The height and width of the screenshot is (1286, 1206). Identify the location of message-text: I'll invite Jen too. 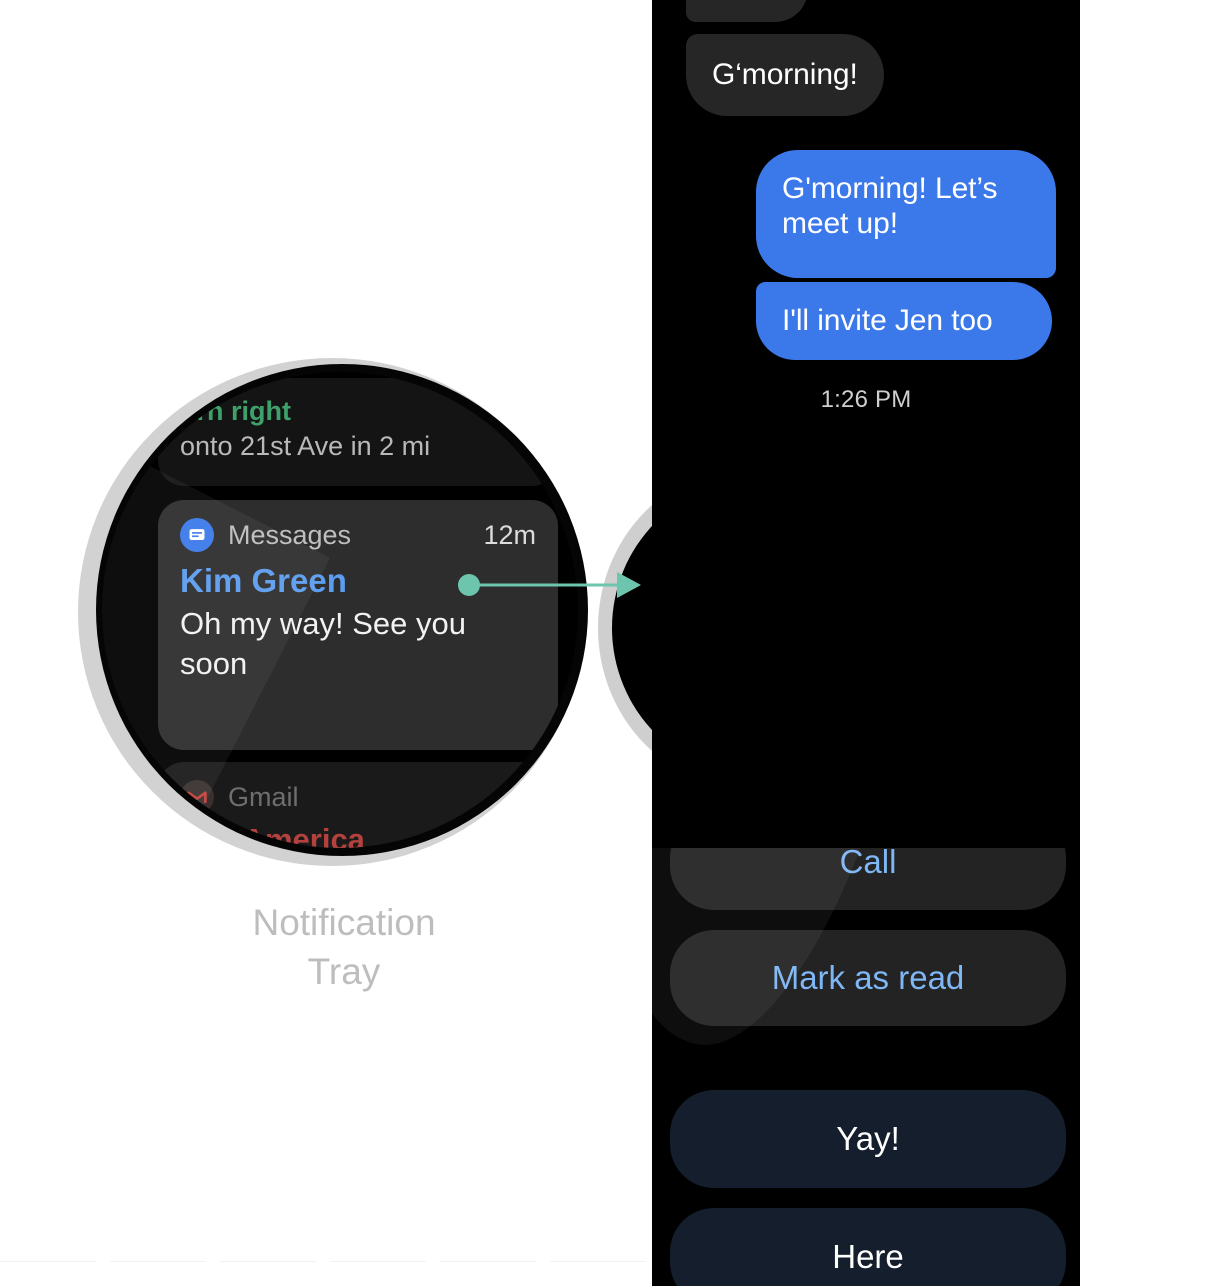
(887, 320).